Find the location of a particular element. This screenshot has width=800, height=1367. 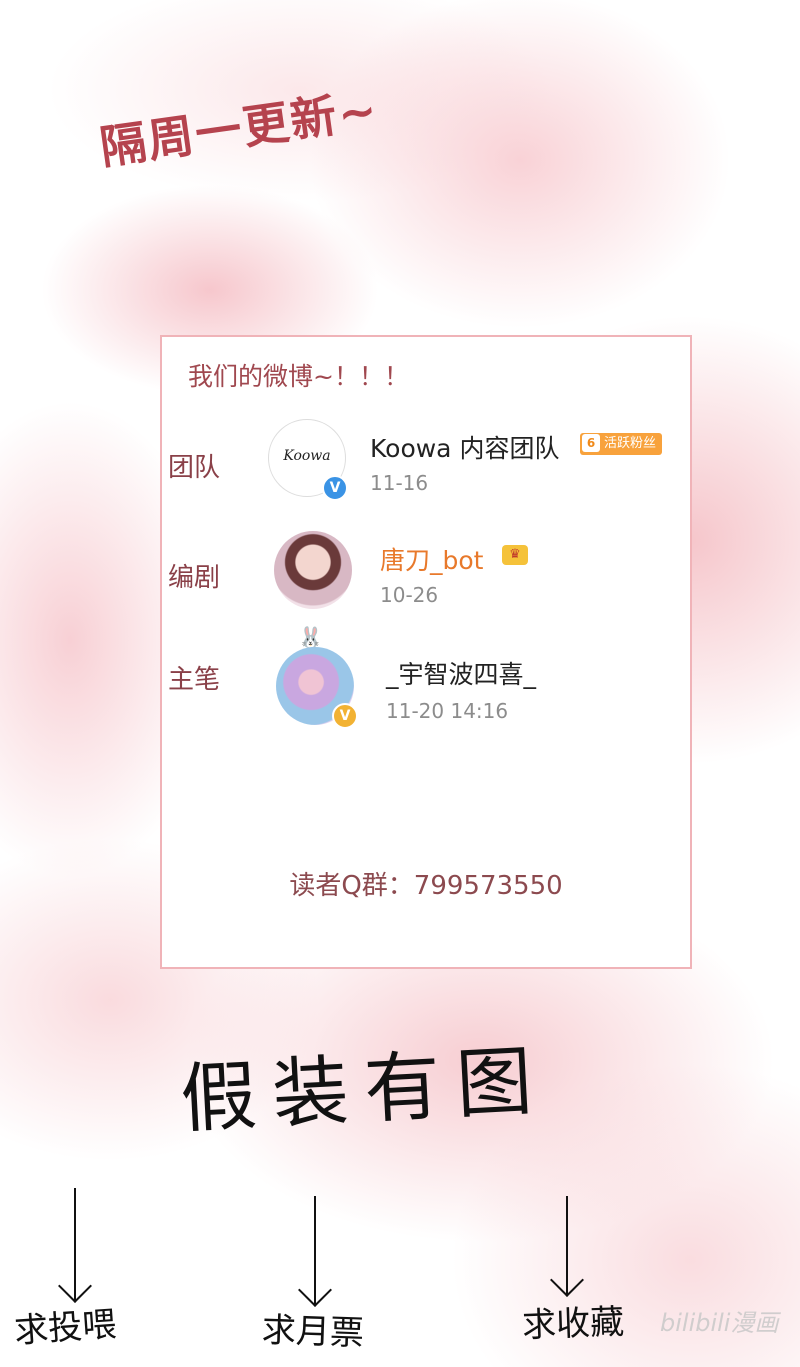

fan-level-badge: 6 活跃粉丝 is located at coordinates (621, 444).